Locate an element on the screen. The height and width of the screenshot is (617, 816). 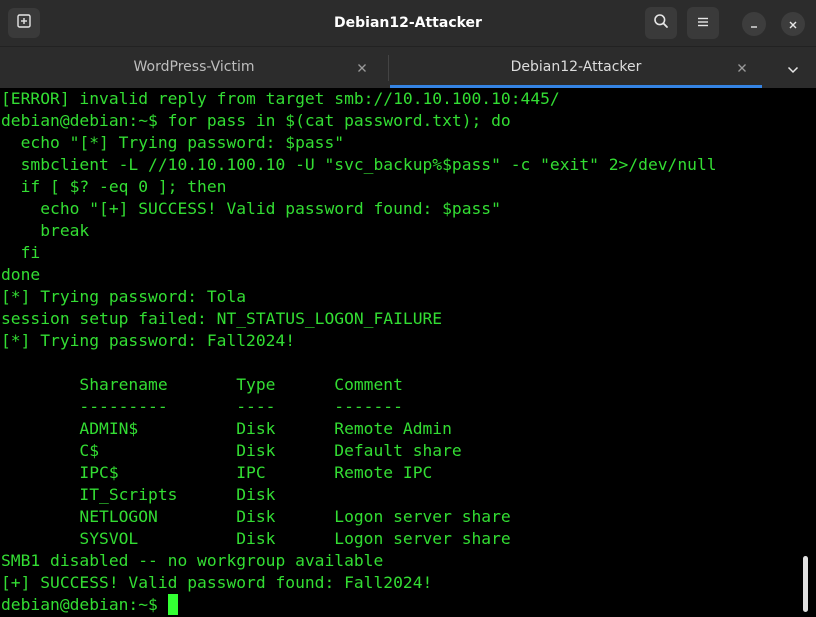
tab-debian12-attacker: Debian12-Attacker is located at coordinates (576, 67).